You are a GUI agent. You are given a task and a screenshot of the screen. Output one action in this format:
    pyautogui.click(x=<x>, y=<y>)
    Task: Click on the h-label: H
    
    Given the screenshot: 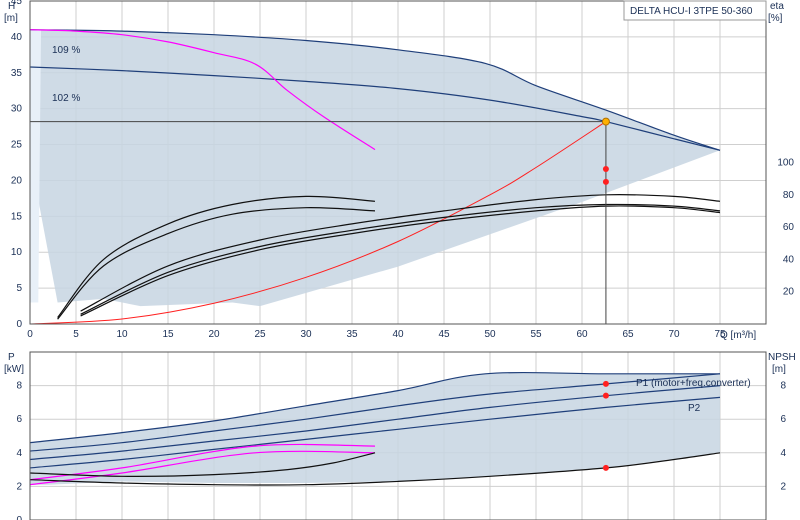 What is the action you would take?
    pyautogui.click(x=11, y=6)
    